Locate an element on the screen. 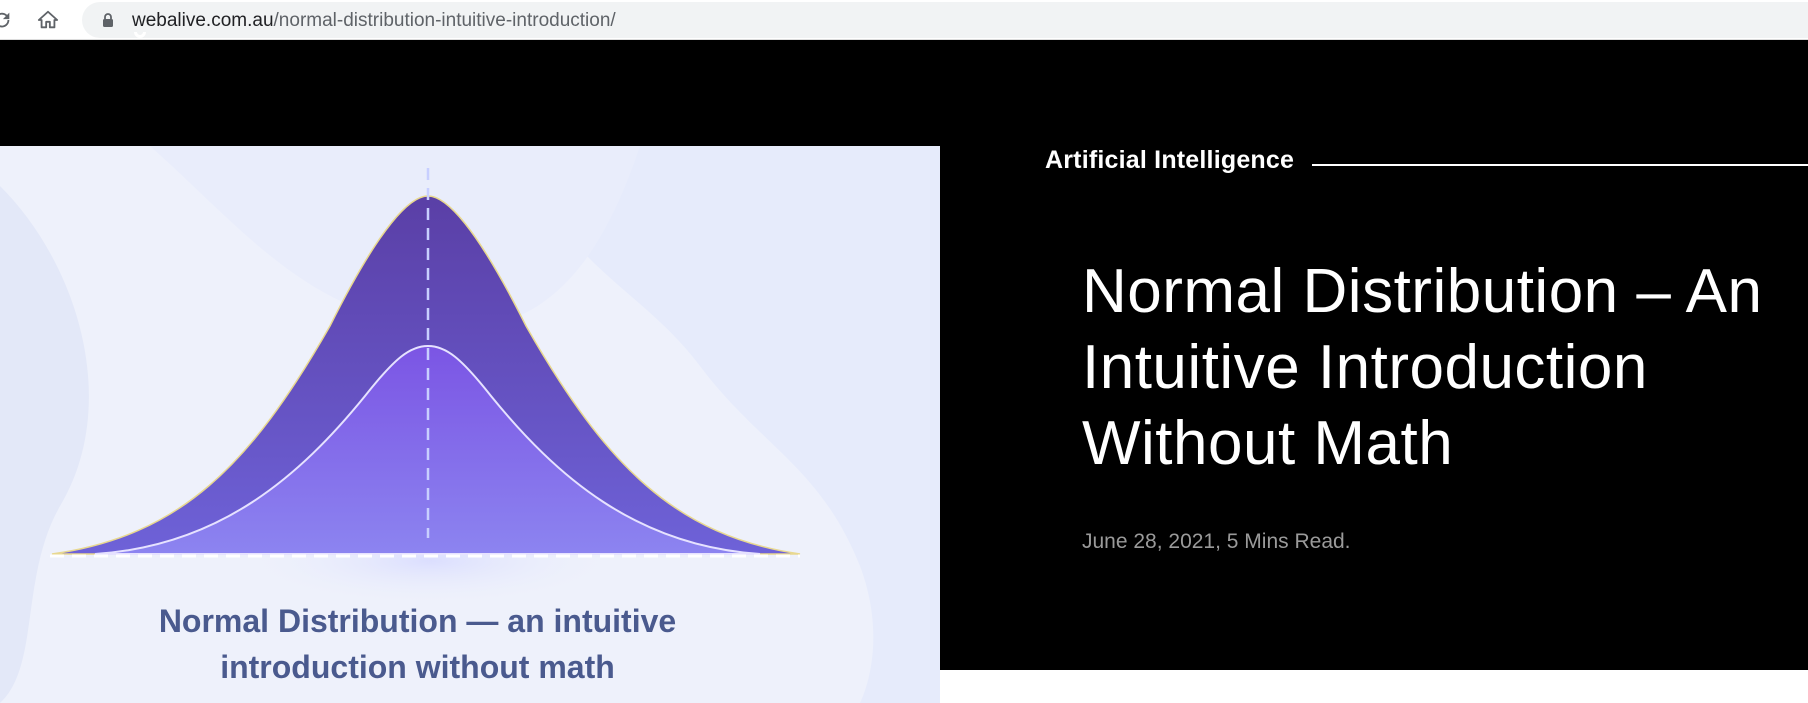  article-title-line1: Normal Distribution – An is located at coordinates (1422, 291).